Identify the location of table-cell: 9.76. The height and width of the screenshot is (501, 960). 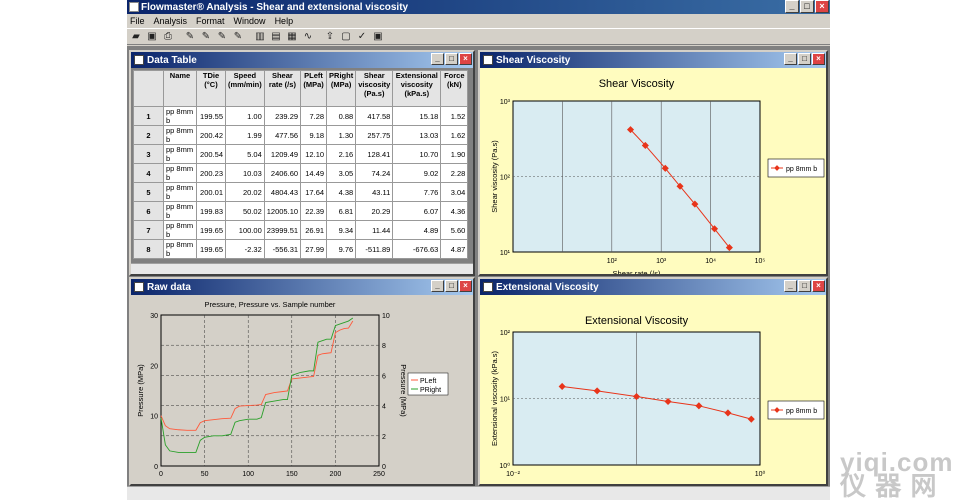
(341, 249).